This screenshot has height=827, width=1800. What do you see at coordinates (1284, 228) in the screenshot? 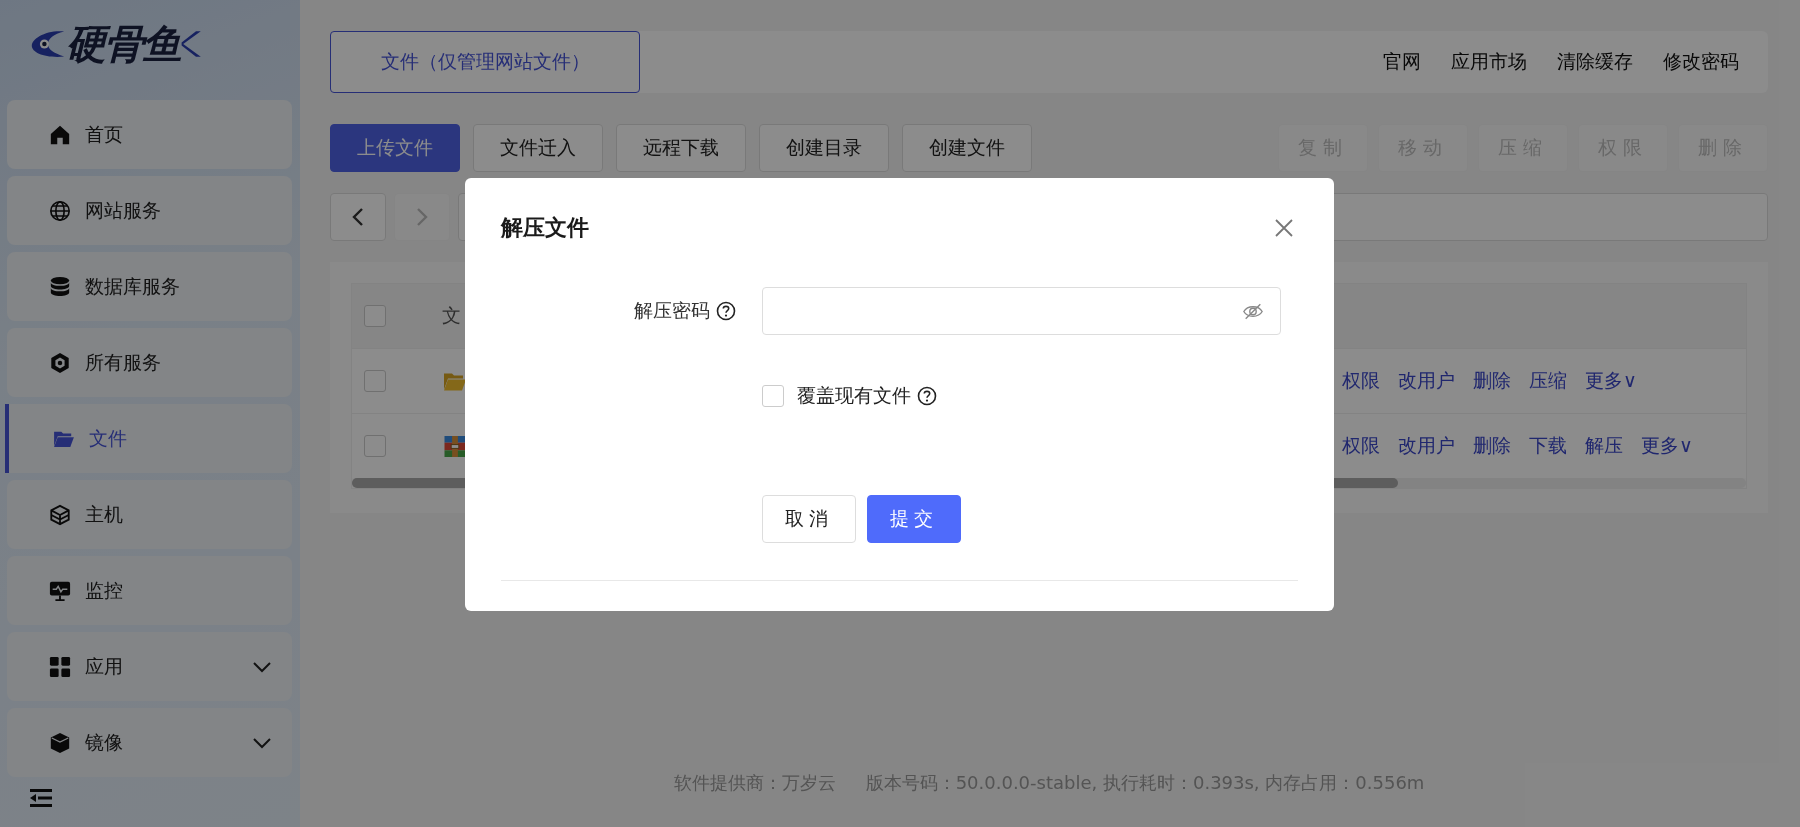
I see `close-icon` at bounding box center [1284, 228].